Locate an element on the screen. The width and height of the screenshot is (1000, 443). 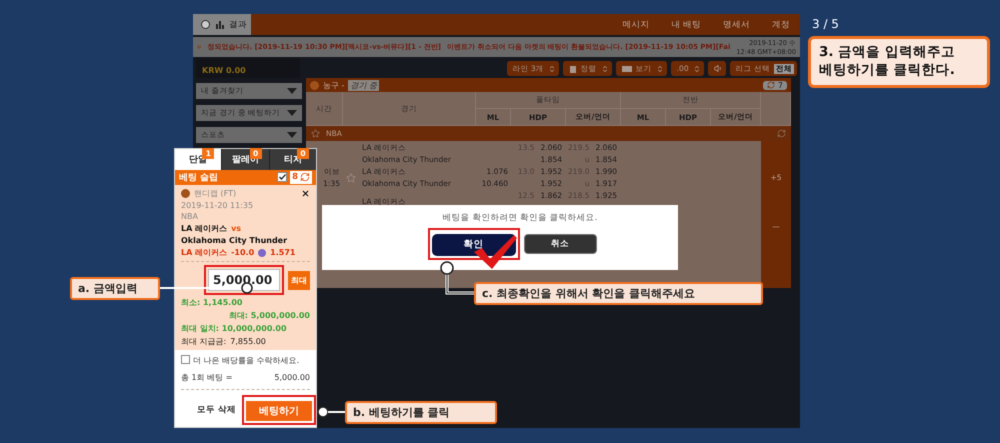
step-text: 베팅하기를 클릭한다. is located at coordinates (887, 71).